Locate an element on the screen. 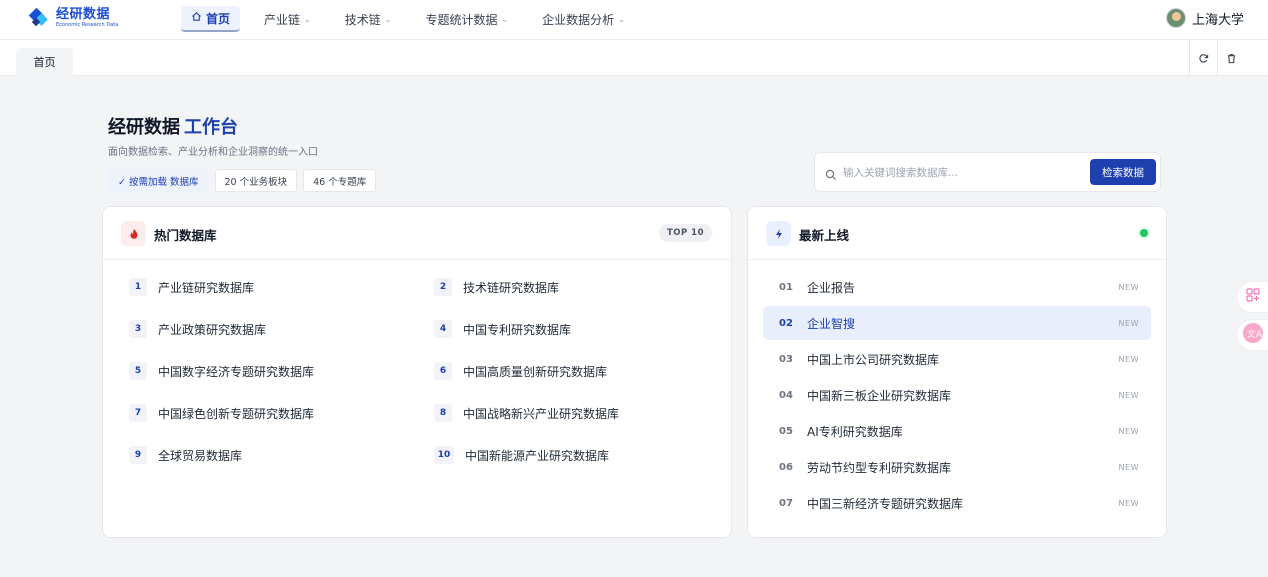 The image size is (1268, 577). database-name: 中国新能源产业研究数据库 is located at coordinates (537, 455).